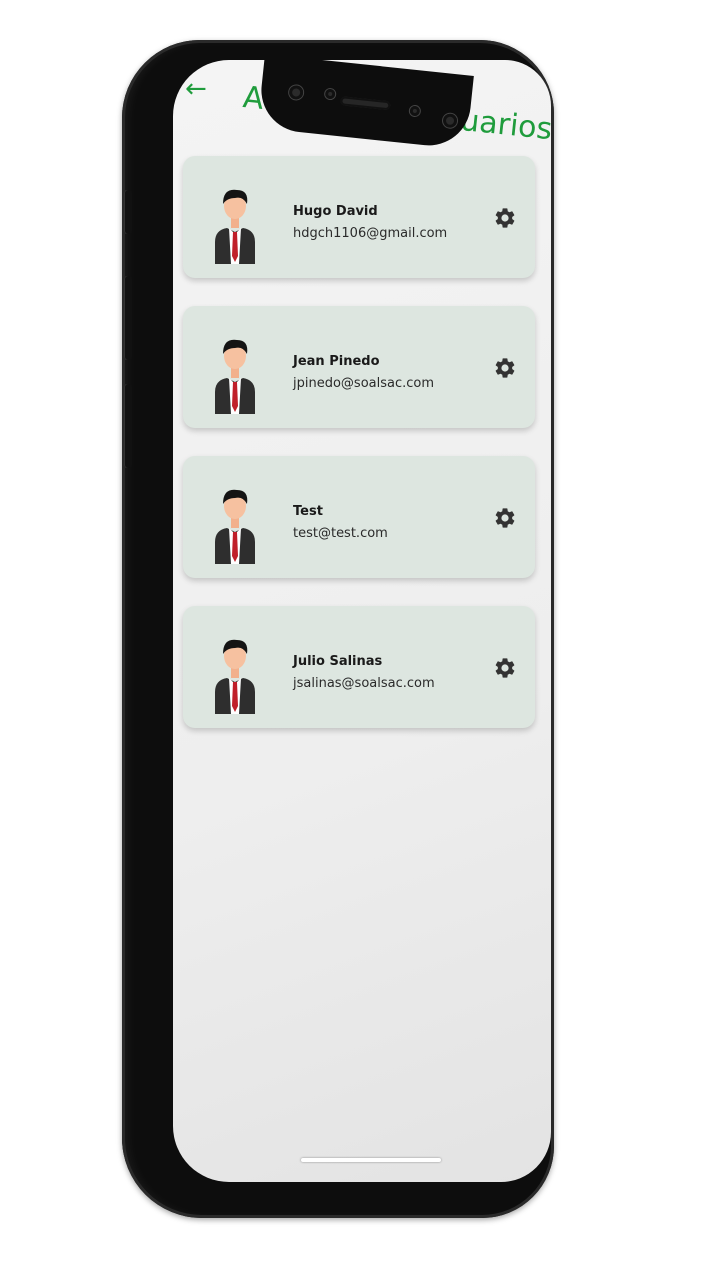  I want to click on user-name: Julio Salinas, so click(338, 661).